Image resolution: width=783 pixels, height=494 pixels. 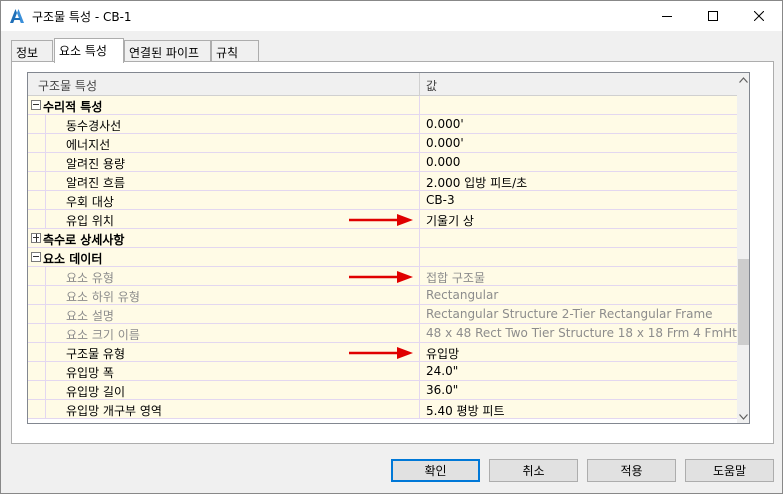 What do you see at coordinates (89, 50) in the screenshot?
I see `tab-element-properties: 요소 특성` at bounding box center [89, 50].